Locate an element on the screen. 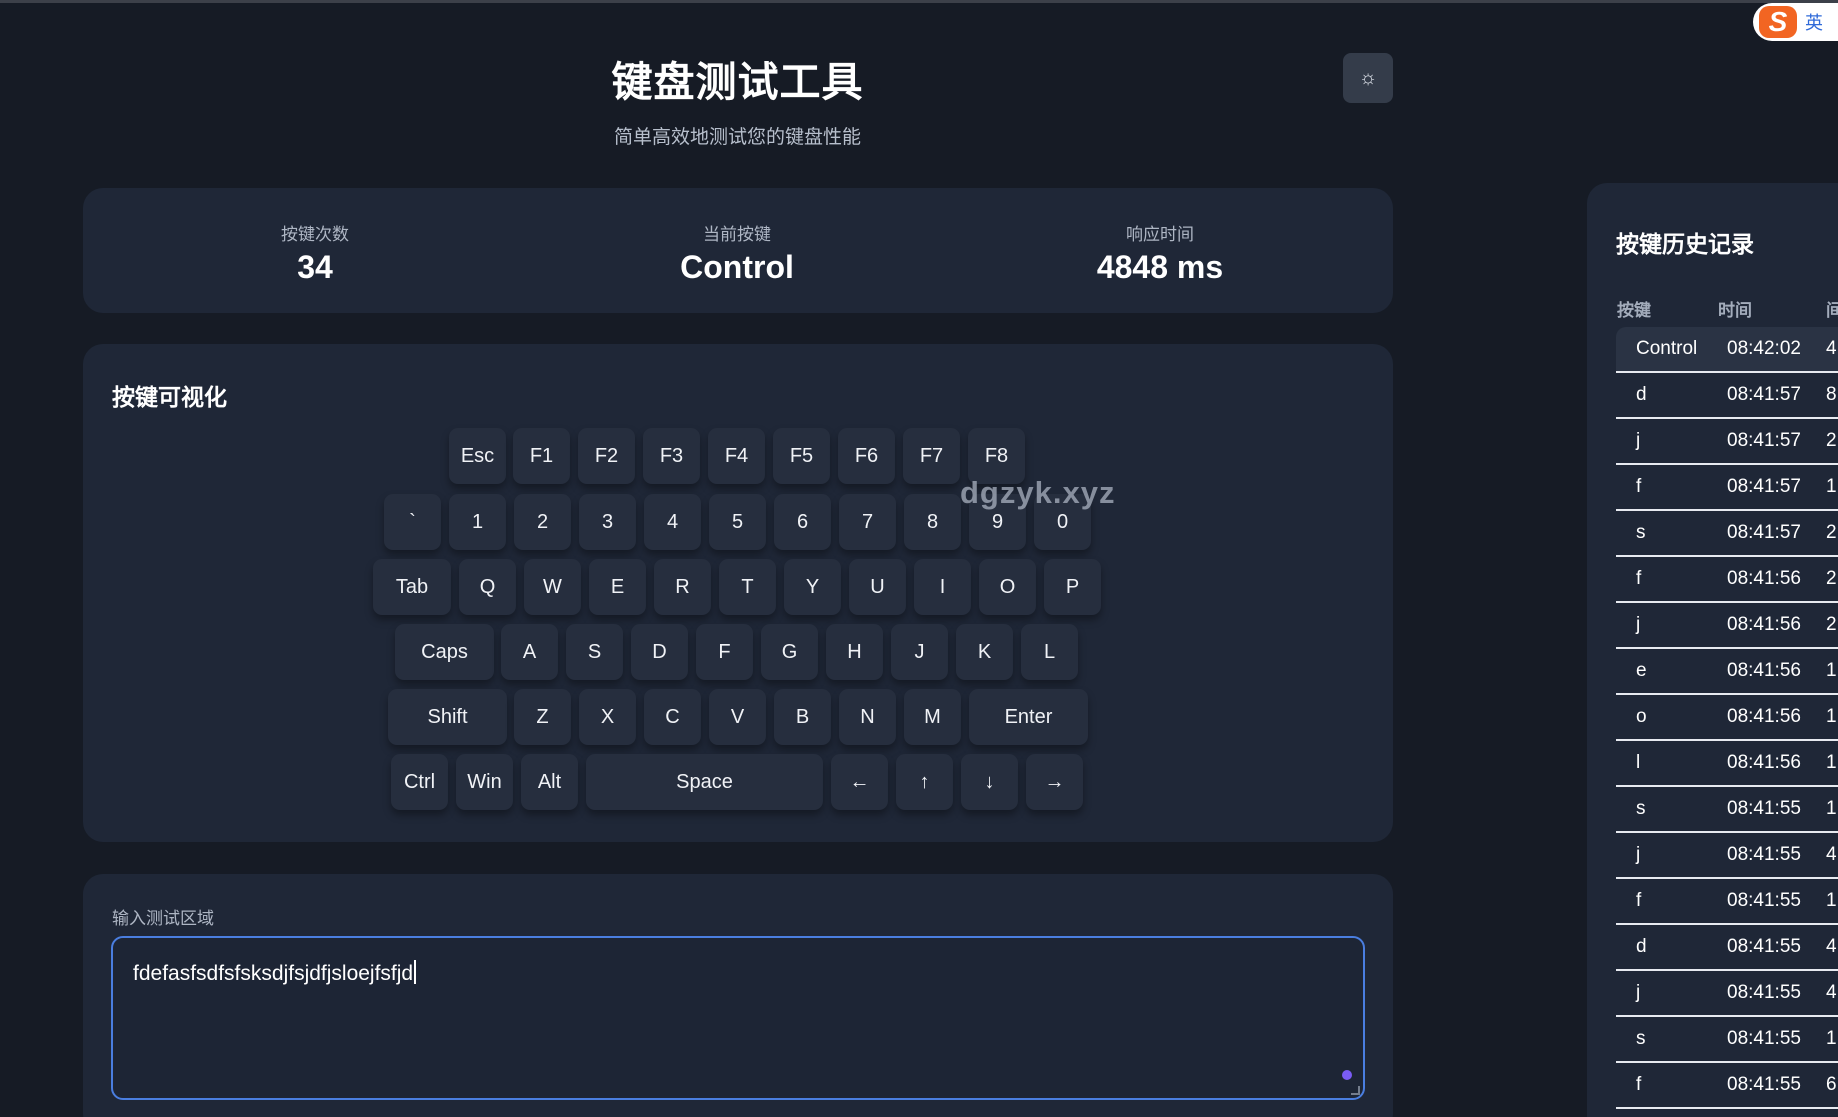 The image size is (1838, 1117). key-g: G is located at coordinates (789, 652).